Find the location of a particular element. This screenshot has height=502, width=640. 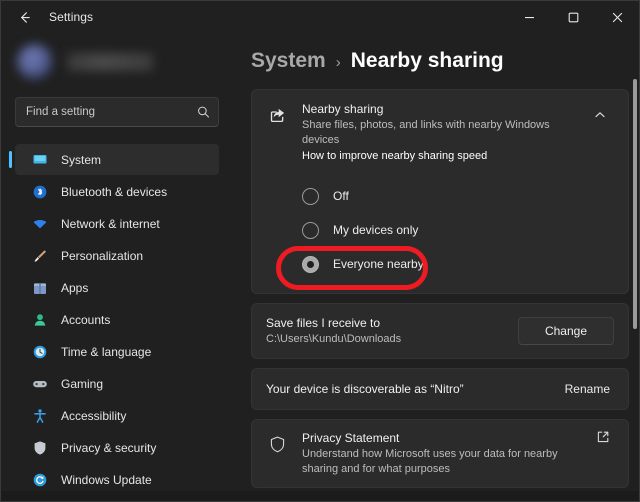

close-icon is located at coordinates (617, 17).